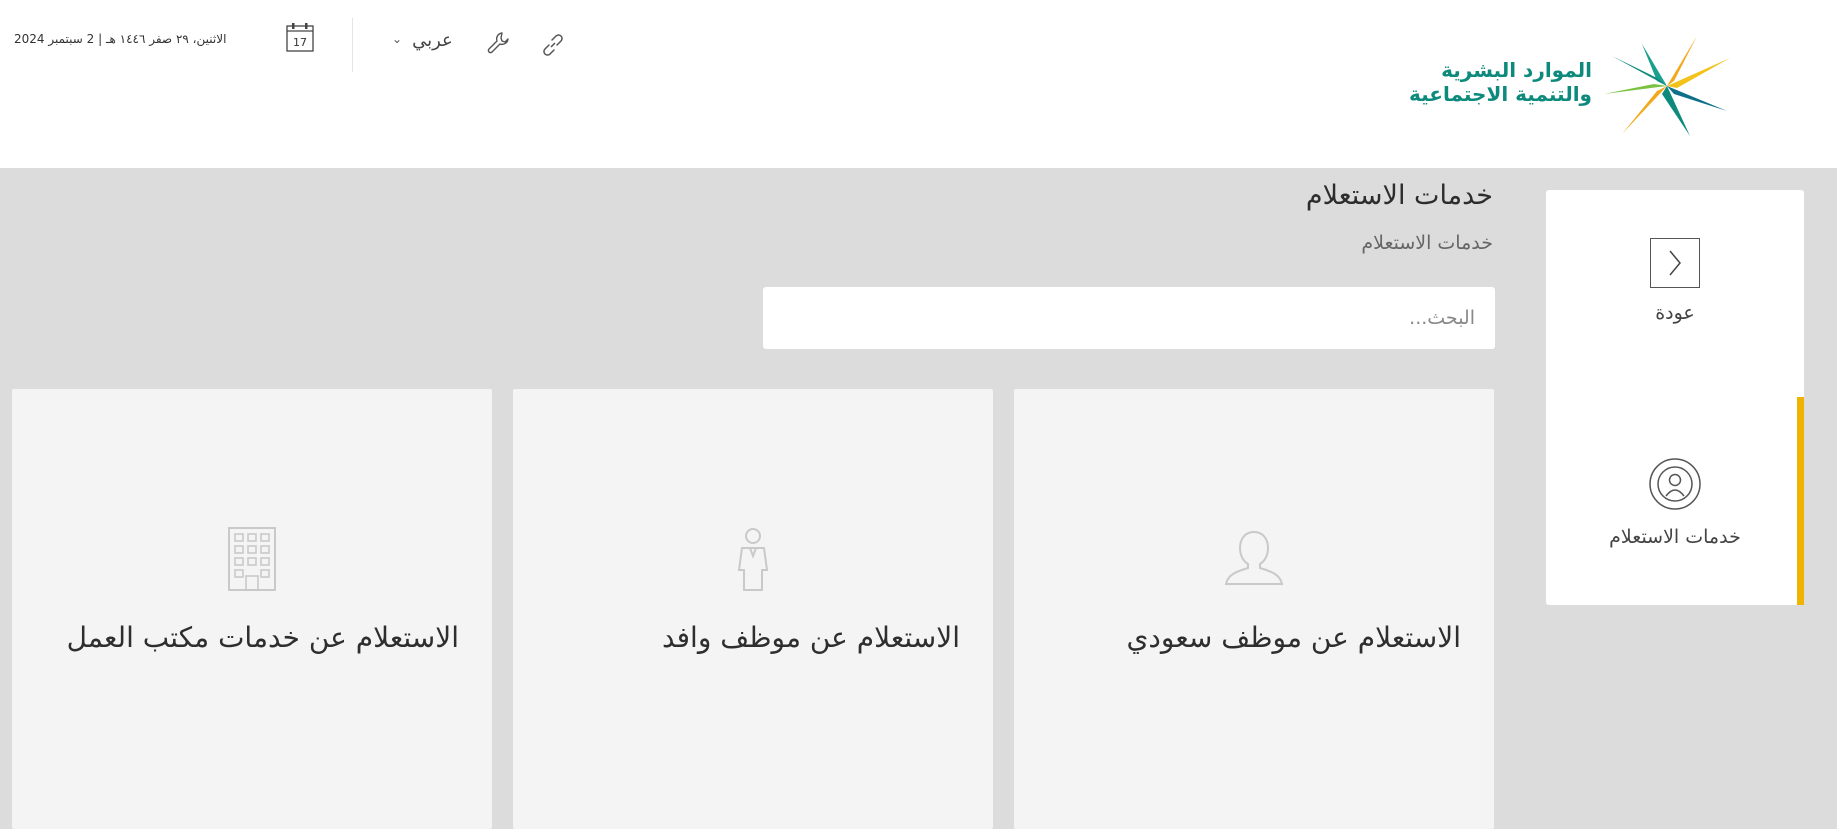  I want to click on inquiry-services-label: خدمات الاستعلام, so click(1675, 536).